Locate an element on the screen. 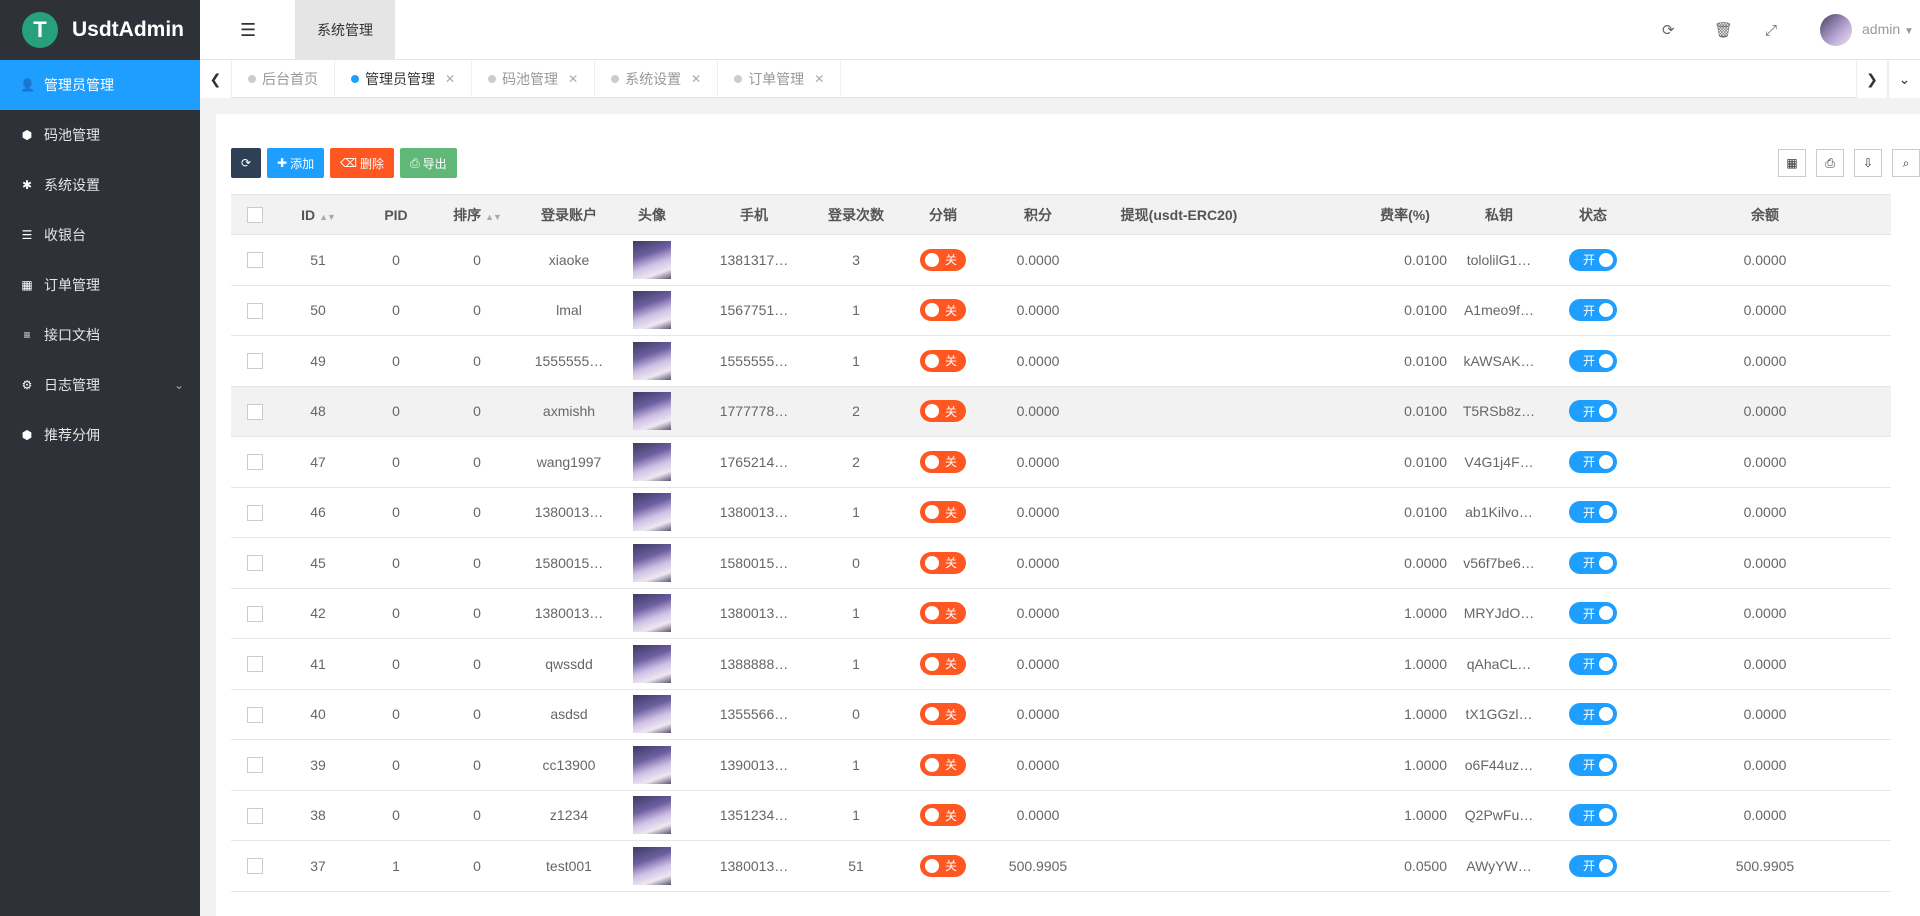  refresh-button: ⟳ is located at coordinates (246, 163).